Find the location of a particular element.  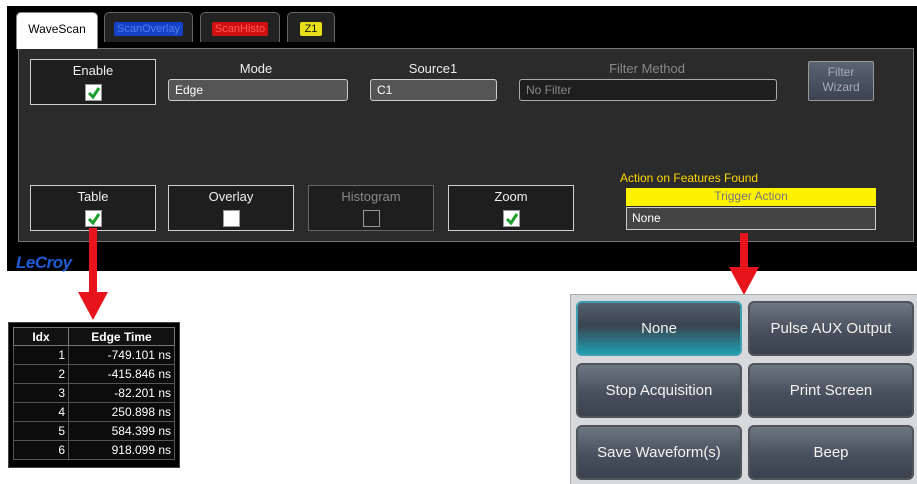

row-idx: 4 is located at coordinates (41, 412).